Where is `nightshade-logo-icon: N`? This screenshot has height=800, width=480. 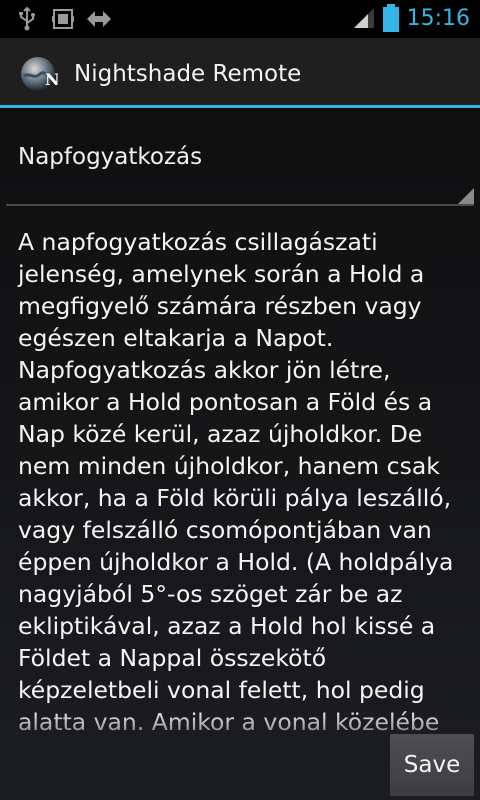 nightshade-logo-icon: N is located at coordinates (38, 74).